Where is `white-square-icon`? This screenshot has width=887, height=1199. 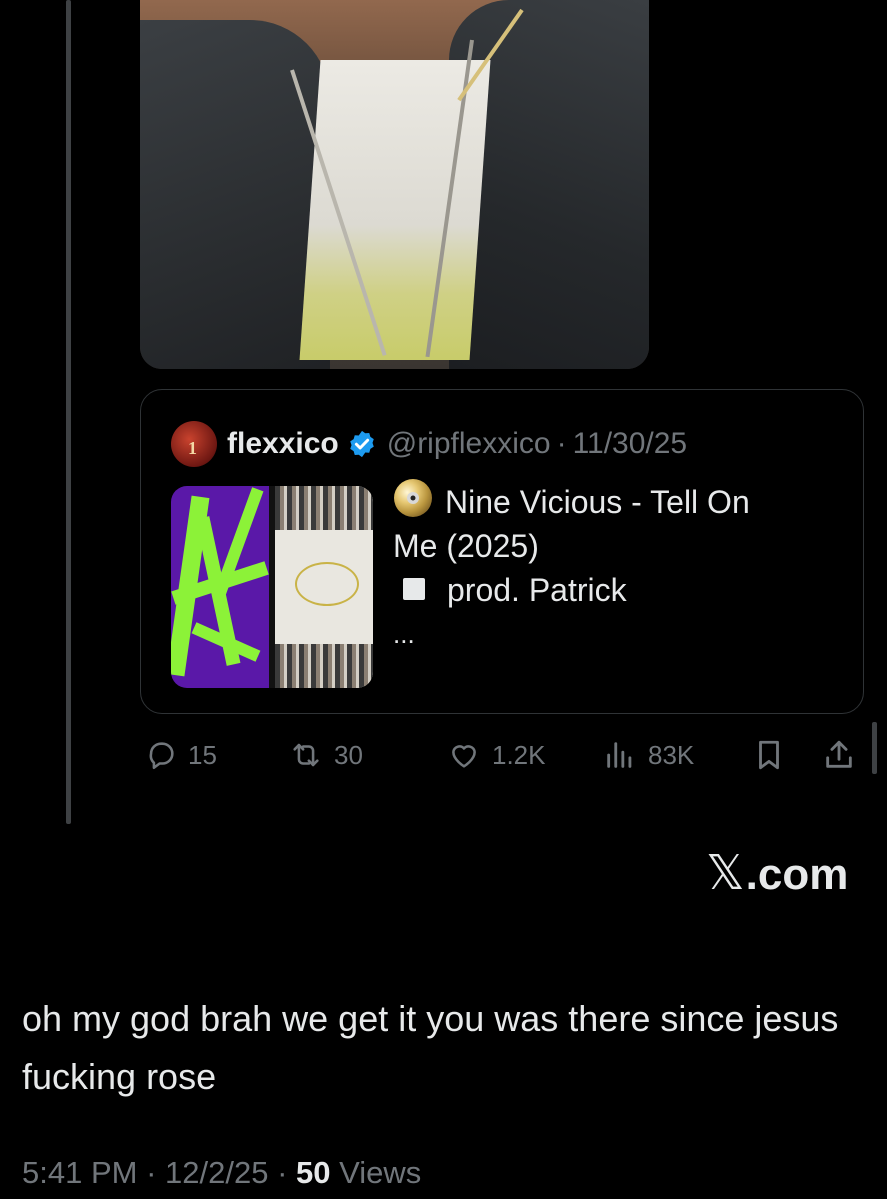 white-square-icon is located at coordinates (414, 589).